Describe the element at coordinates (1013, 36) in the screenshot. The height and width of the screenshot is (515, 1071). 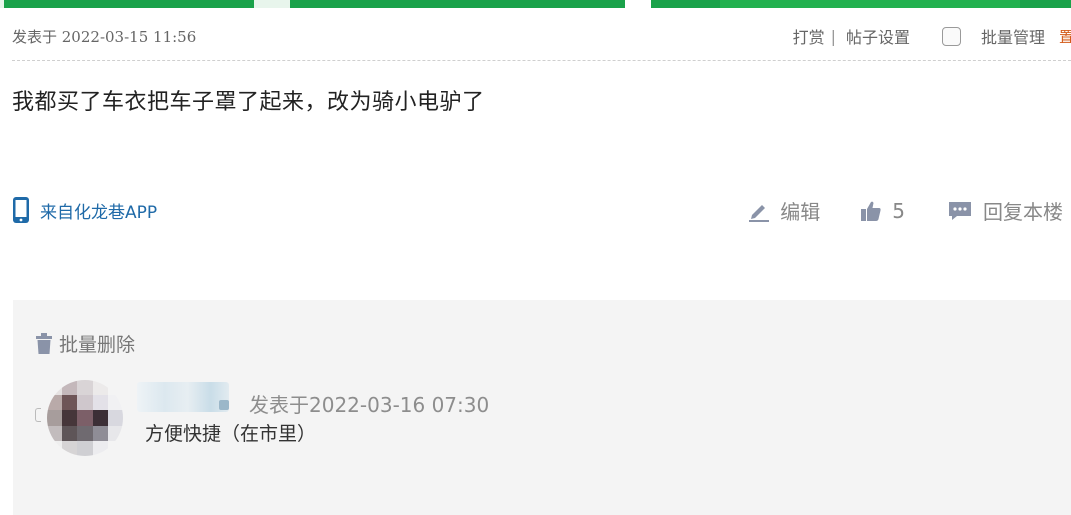
I see `batch-manage-label: 批量管理` at that location.